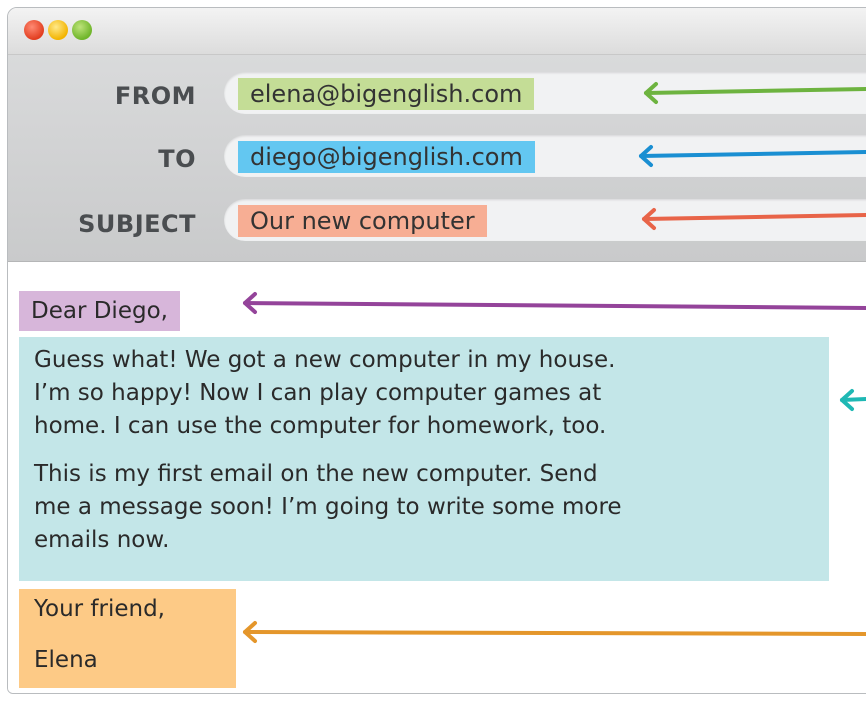  What do you see at coordinates (127, 638) in the screenshot?
I see `closing-block: Your friend, Elena` at bounding box center [127, 638].